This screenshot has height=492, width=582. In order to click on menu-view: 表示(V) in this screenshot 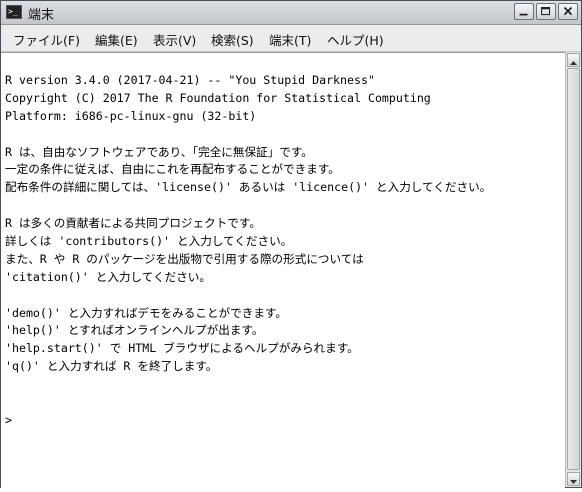, I will do `click(174, 39)`.